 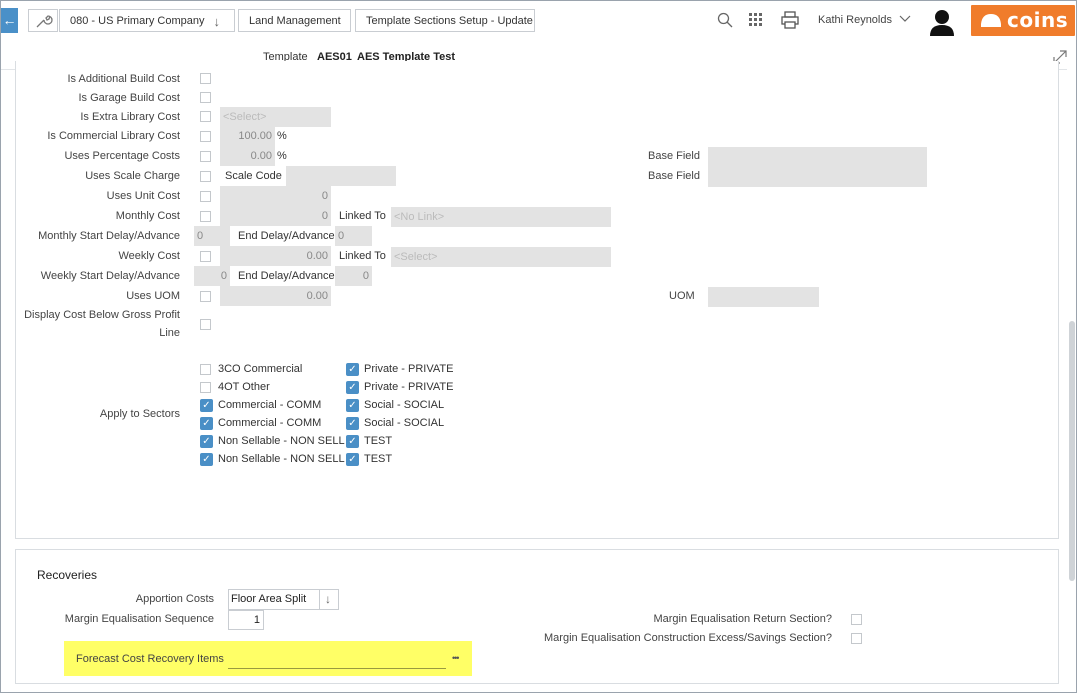 I want to click on tools-button, so click(x=43, y=20).